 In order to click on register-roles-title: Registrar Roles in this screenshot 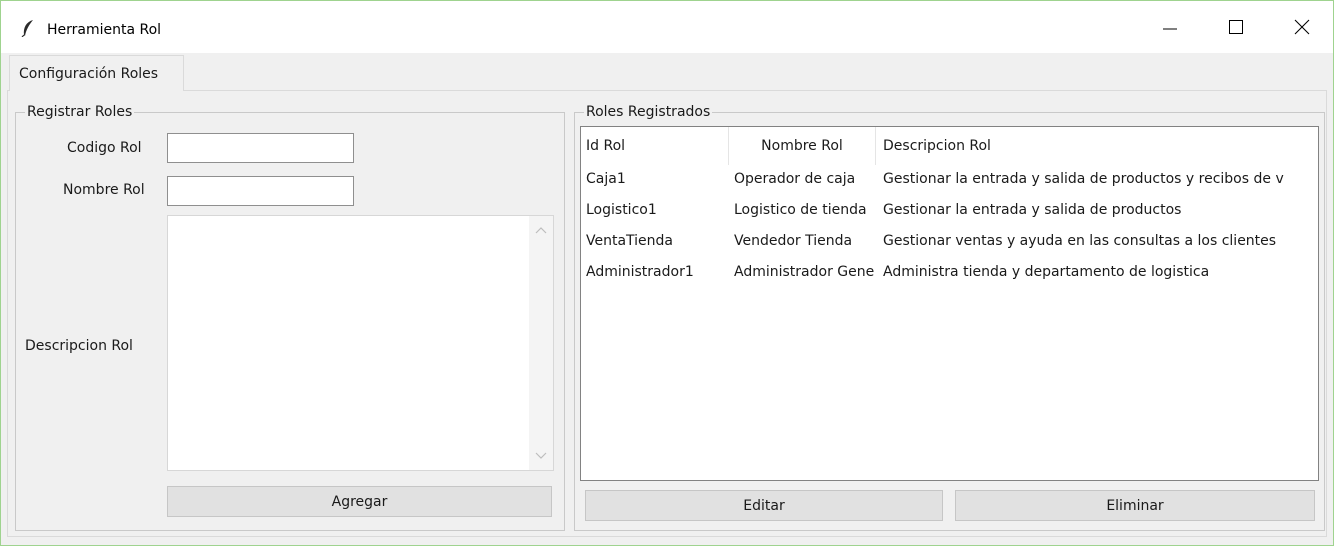, I will do `click(80, 112)`.